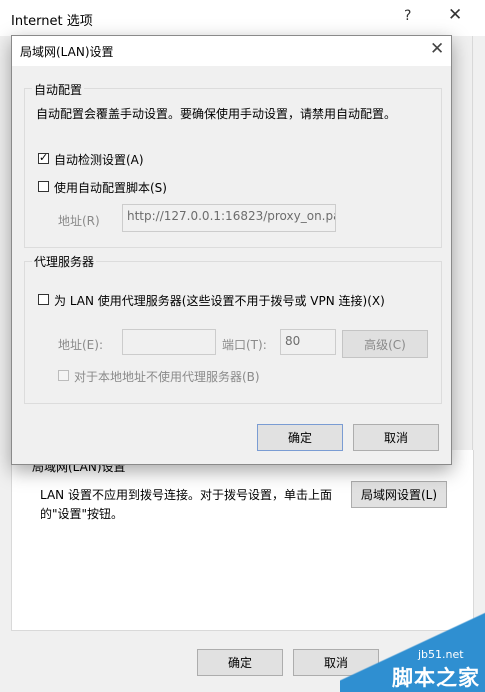 Image resolution: width=485 pixels, height=692 pixels. What do you see at coordinates (436, 678) in the screenshot?
I see `watermark-name: 脚本之家` at bounding box center [436, 678].